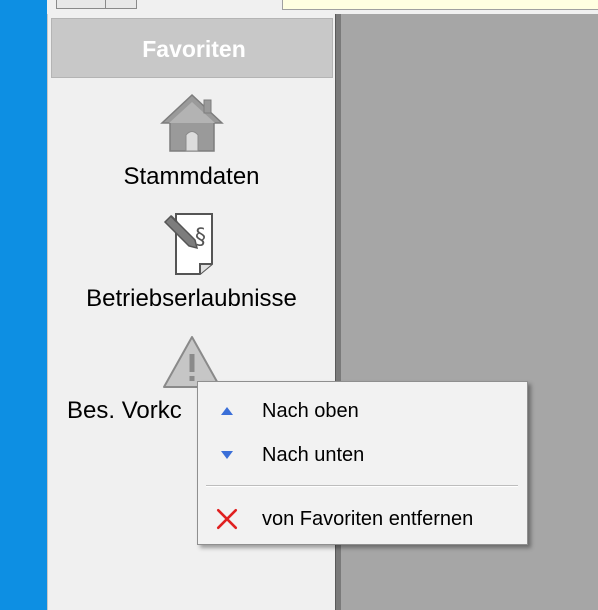 The width and height of the screenshot is (598, 610). Describe the element at coordinates (191, 176) in the screenshot. I see `favorite-label: Stammdaten` at that location.